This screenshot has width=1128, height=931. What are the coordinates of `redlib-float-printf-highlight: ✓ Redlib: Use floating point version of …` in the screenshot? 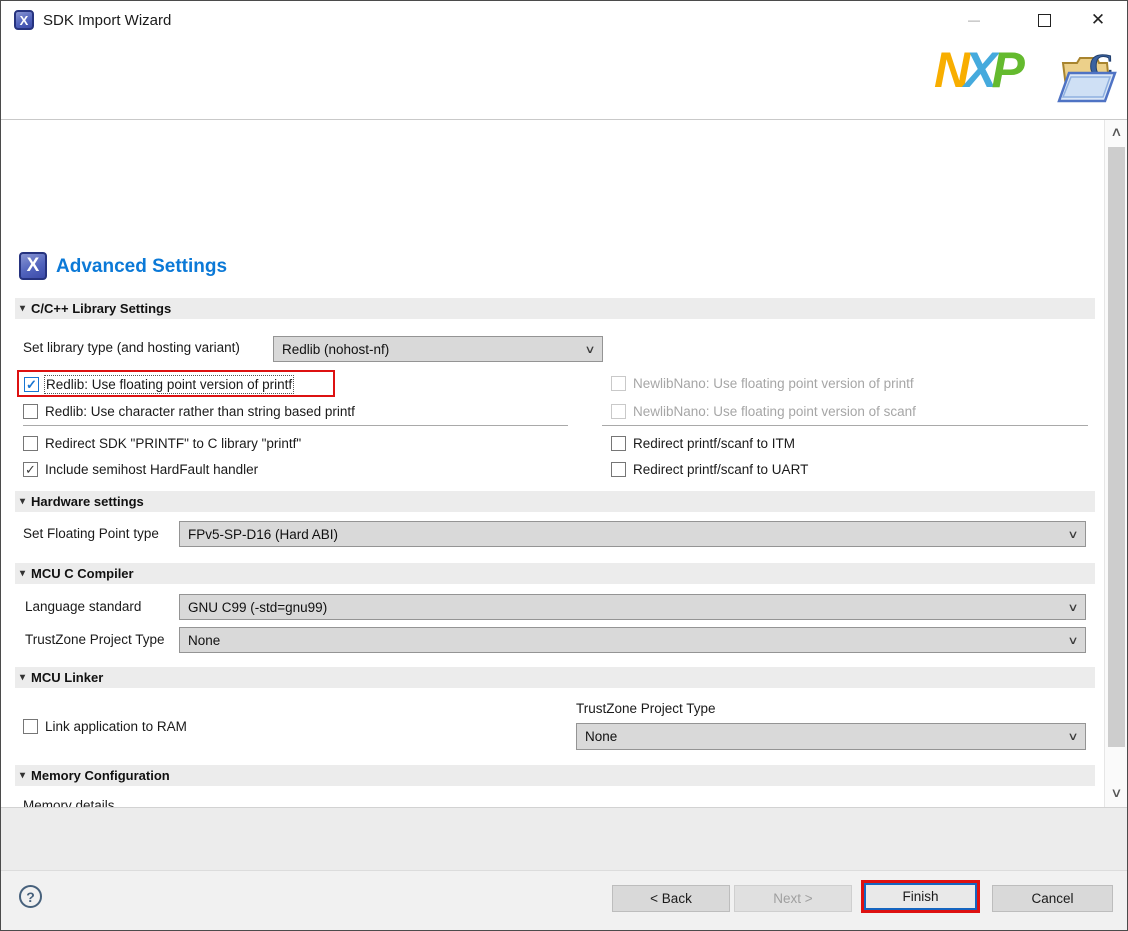 It's located at (176, 383).